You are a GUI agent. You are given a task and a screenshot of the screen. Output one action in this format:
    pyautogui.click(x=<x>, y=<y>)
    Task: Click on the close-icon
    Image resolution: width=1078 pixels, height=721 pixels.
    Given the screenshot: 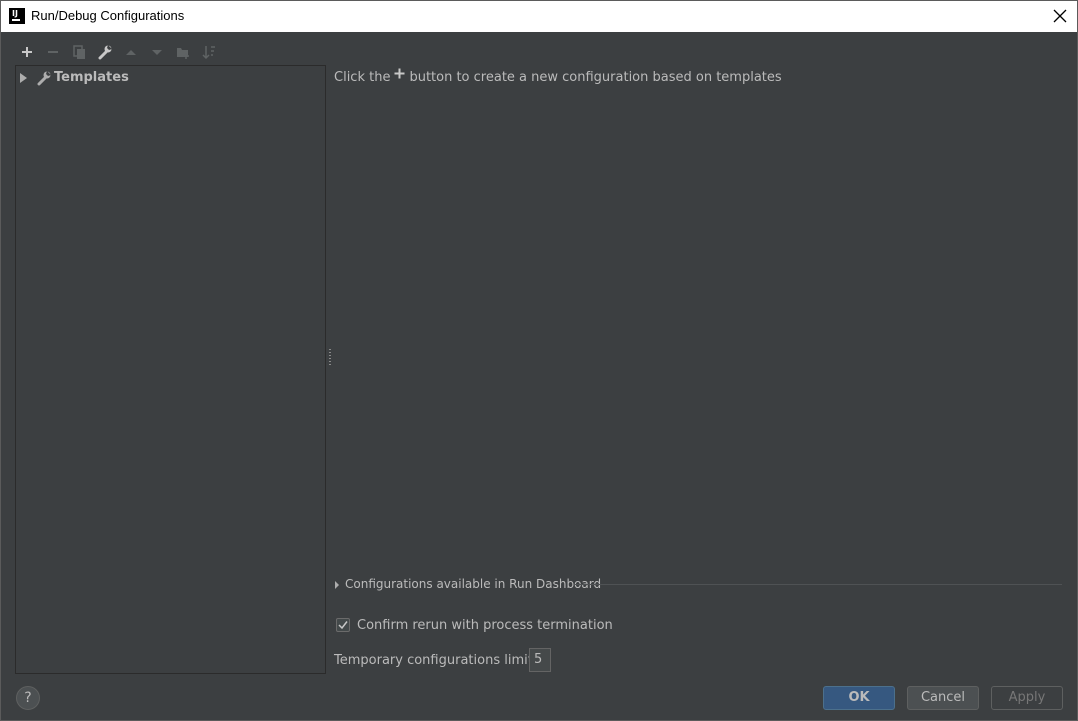 What is the action you would take?
    pyautogui.click(x=1060, y=16)
    